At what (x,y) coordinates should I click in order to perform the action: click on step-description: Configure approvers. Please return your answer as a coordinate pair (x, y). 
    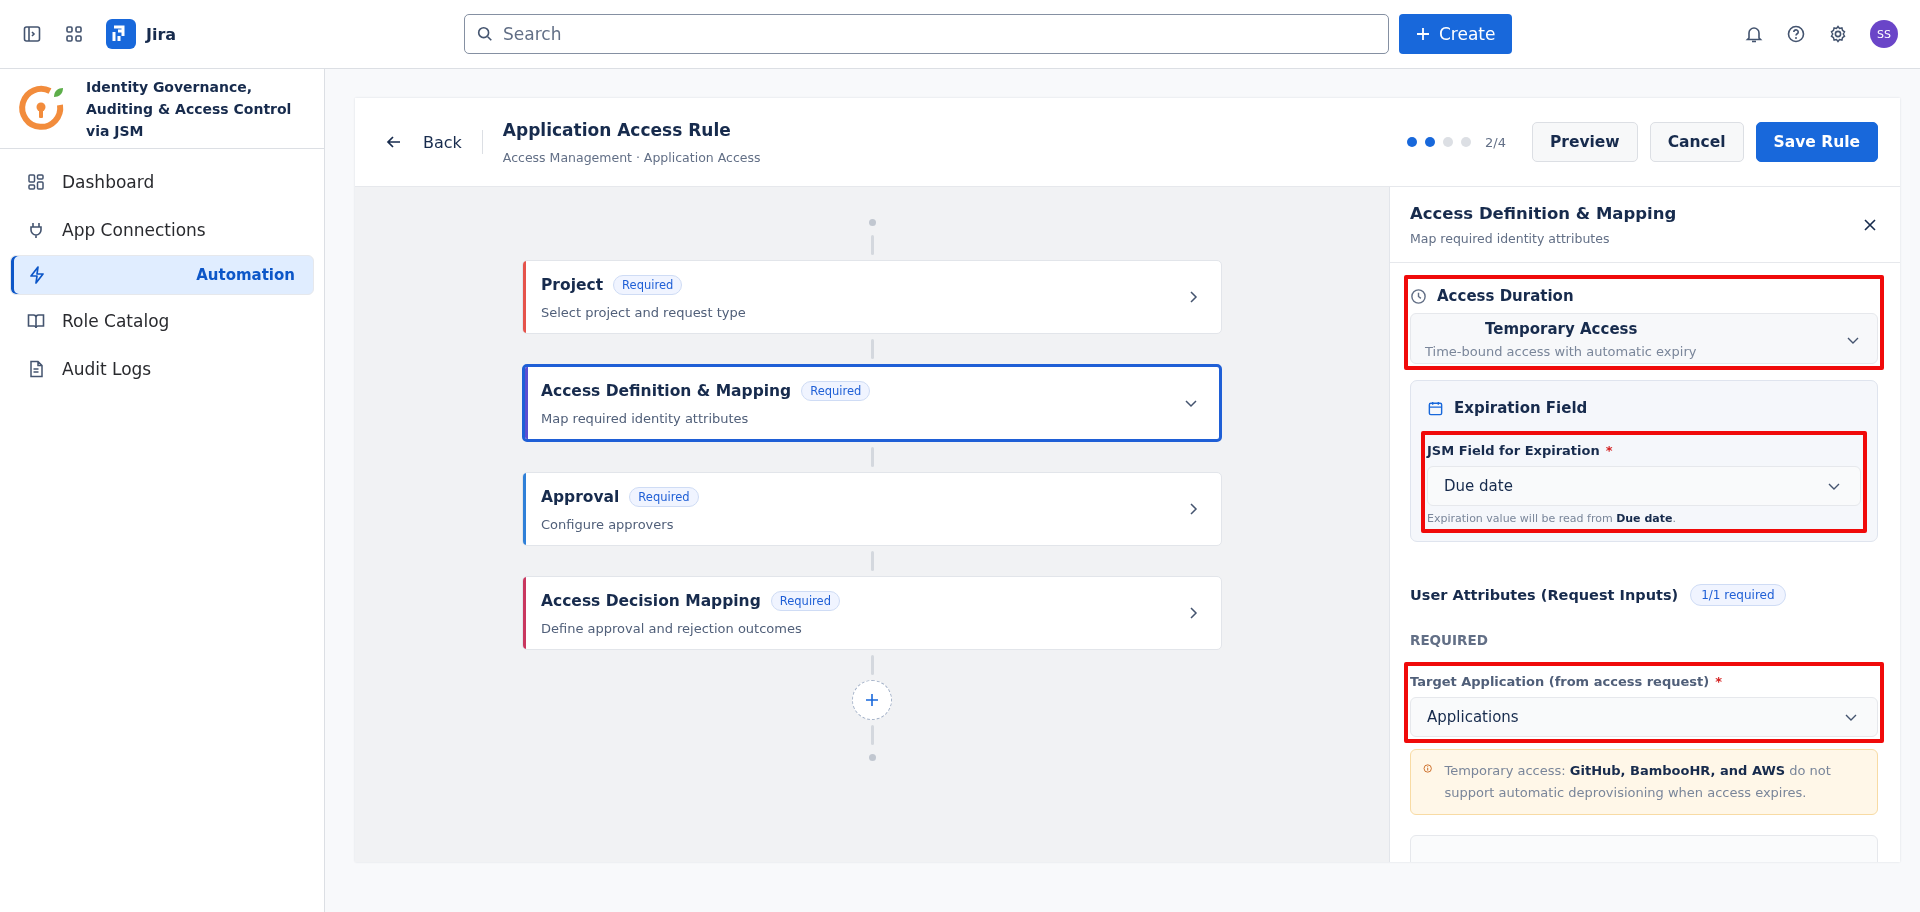
    Looking at the image, I should click on (608, 524).